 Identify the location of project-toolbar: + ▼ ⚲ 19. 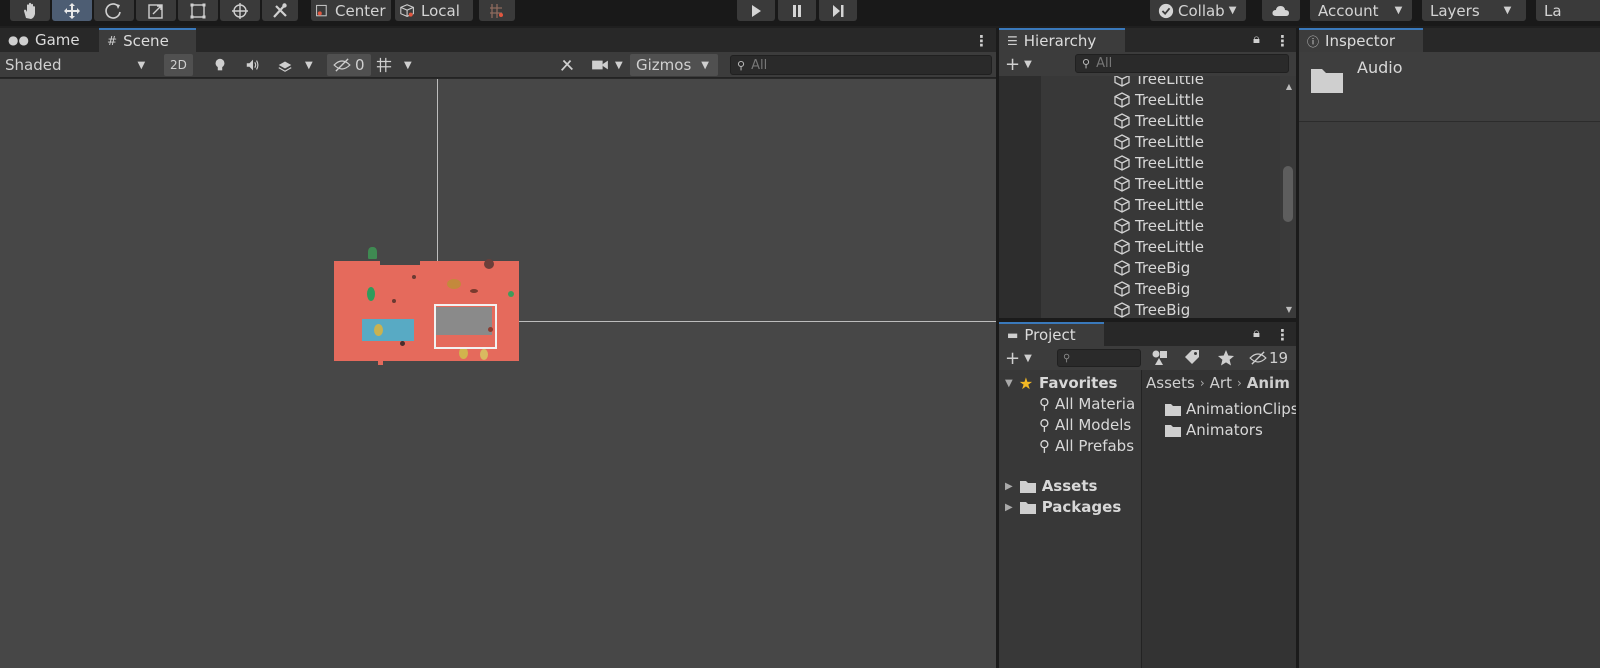
(1147, 358).